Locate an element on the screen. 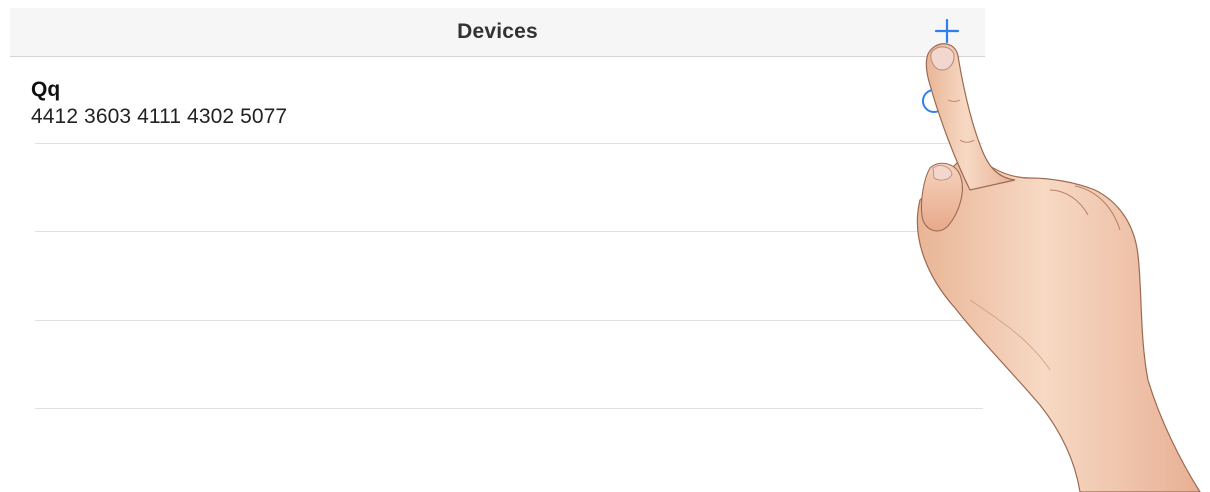  page-title: Devices is located at coordinates (497, 31).